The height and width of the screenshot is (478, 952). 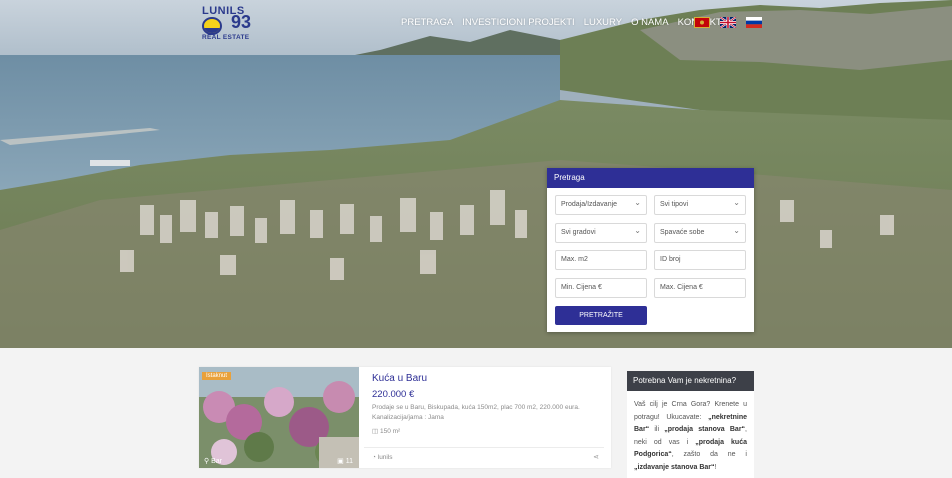 What do you see at coordinates (393, 394) in the screenshot?
I see `listing-price: 220.000 €` at bounding box center [393, 394].